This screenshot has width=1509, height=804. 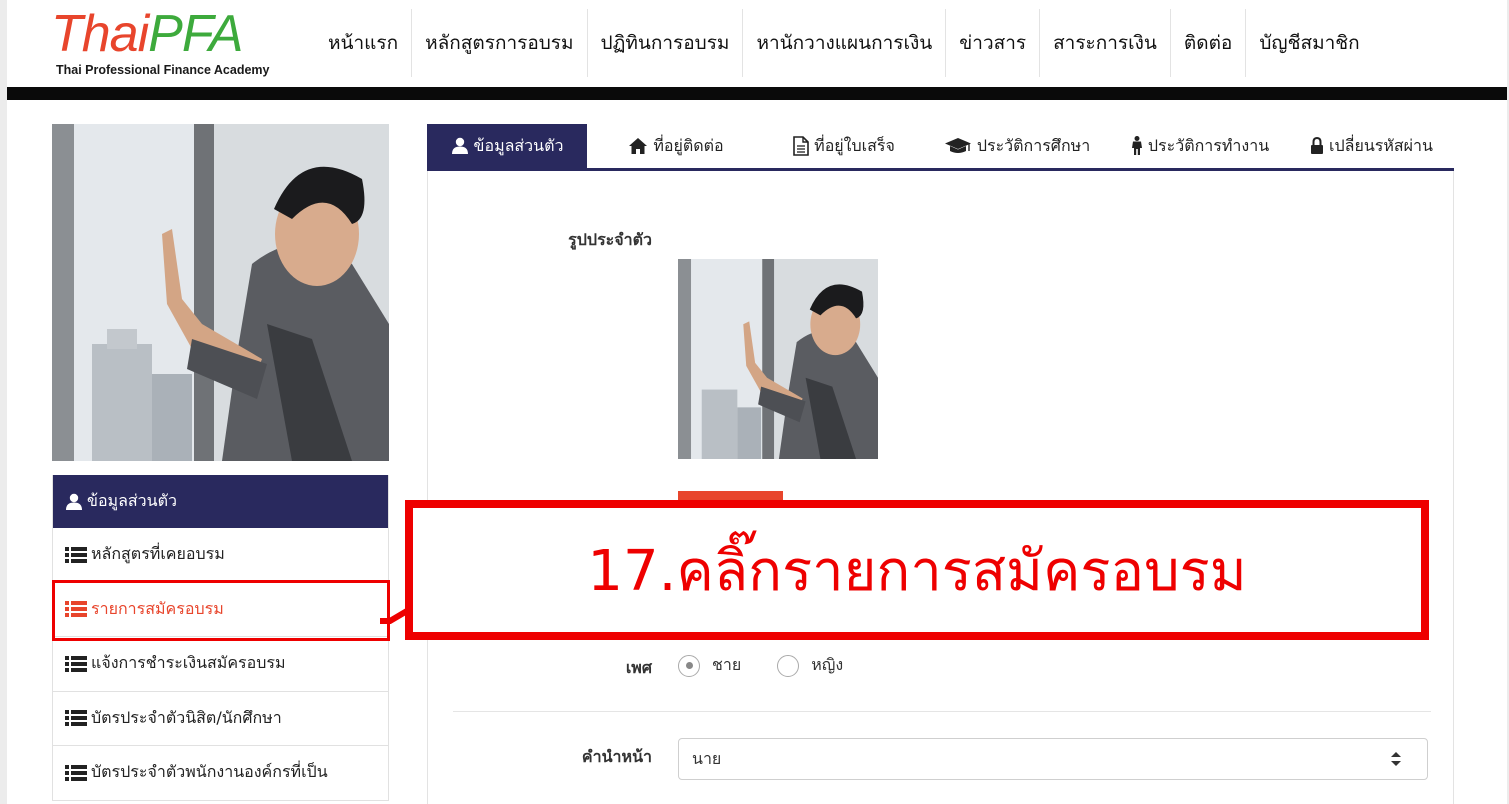 What do you see at coordinates (397, 614) in the screenshot?
I see `annotation-connector-line` at bounding box center [397, 614].